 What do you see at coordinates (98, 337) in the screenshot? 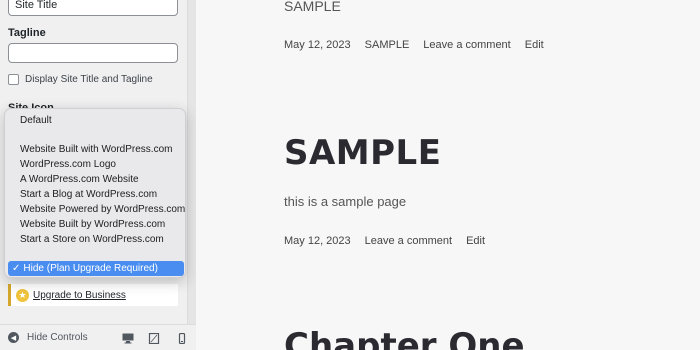
I see `customizer-footer: ◀ Hide Controls` at bounding box center [98, 337].